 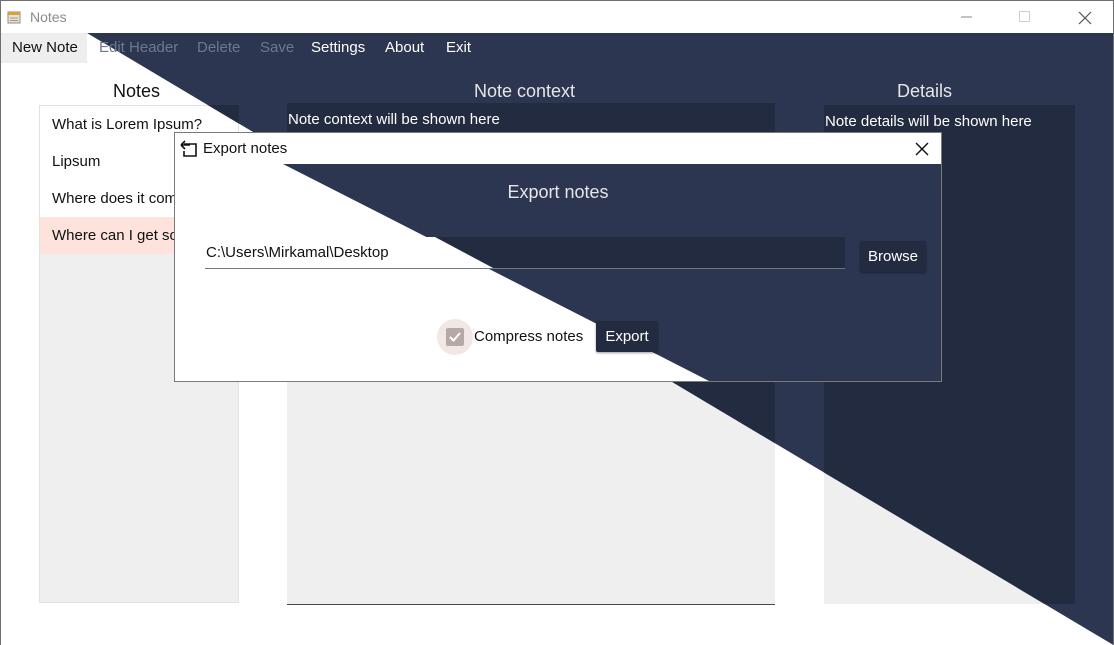 What do you see at coordinates (48, 17) in the screenshot?
I see `window-title: Notes` at bounding box center [48, 17].